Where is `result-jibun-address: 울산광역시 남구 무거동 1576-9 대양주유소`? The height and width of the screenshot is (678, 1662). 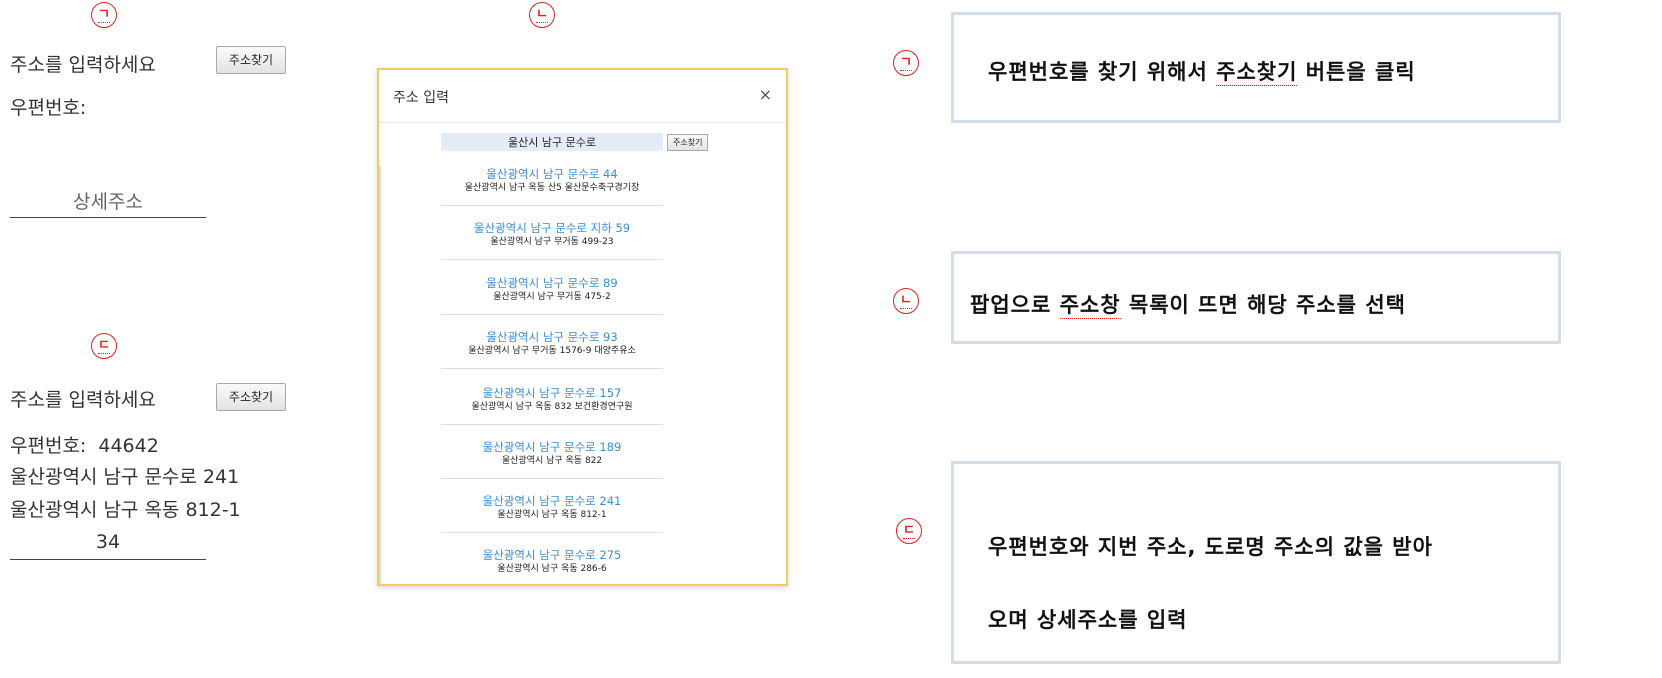 result-jibun-address: 울산광역시 남구 무거동 1576-9 대양주유소 is located at coordinates (552, 351).